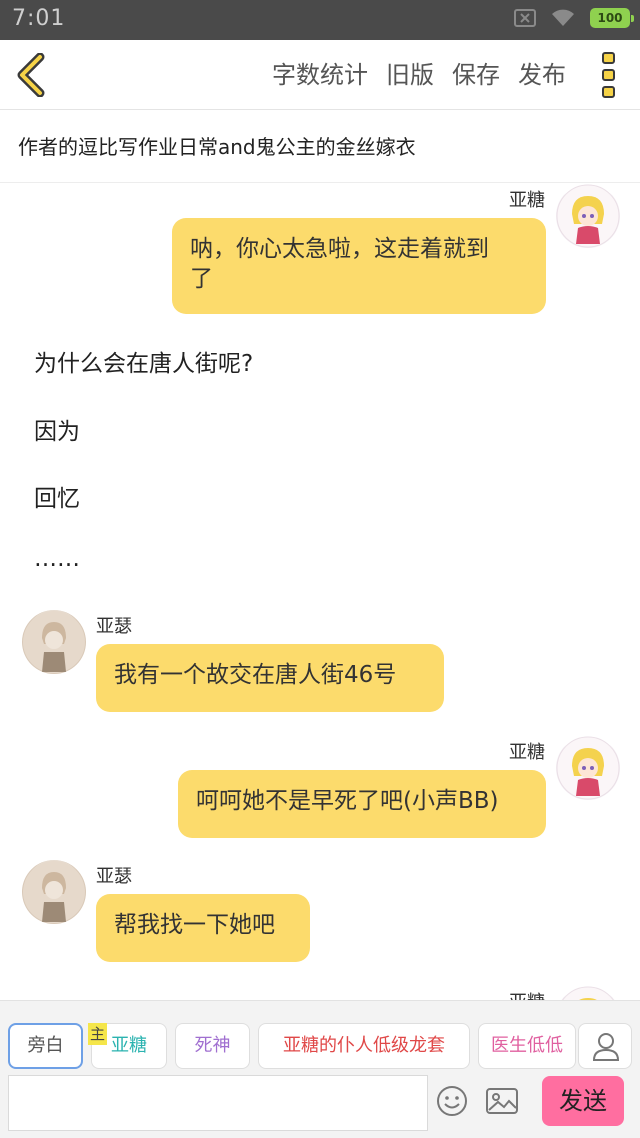  I want to click on narration-line: 为什么会在唐人街呢?, so click(143, 361).